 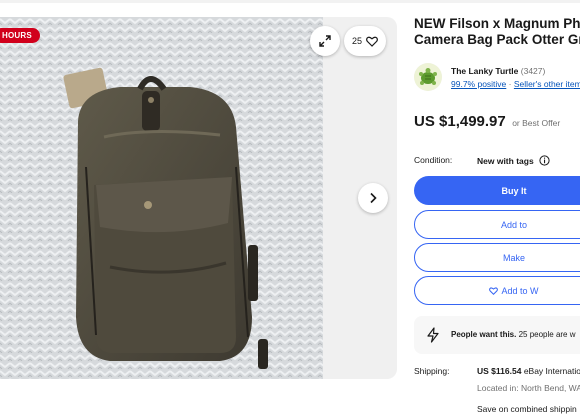 I want to click on listing-title-line-1: NEW Filson x Magnum Photo, so click(x=497, y=23).